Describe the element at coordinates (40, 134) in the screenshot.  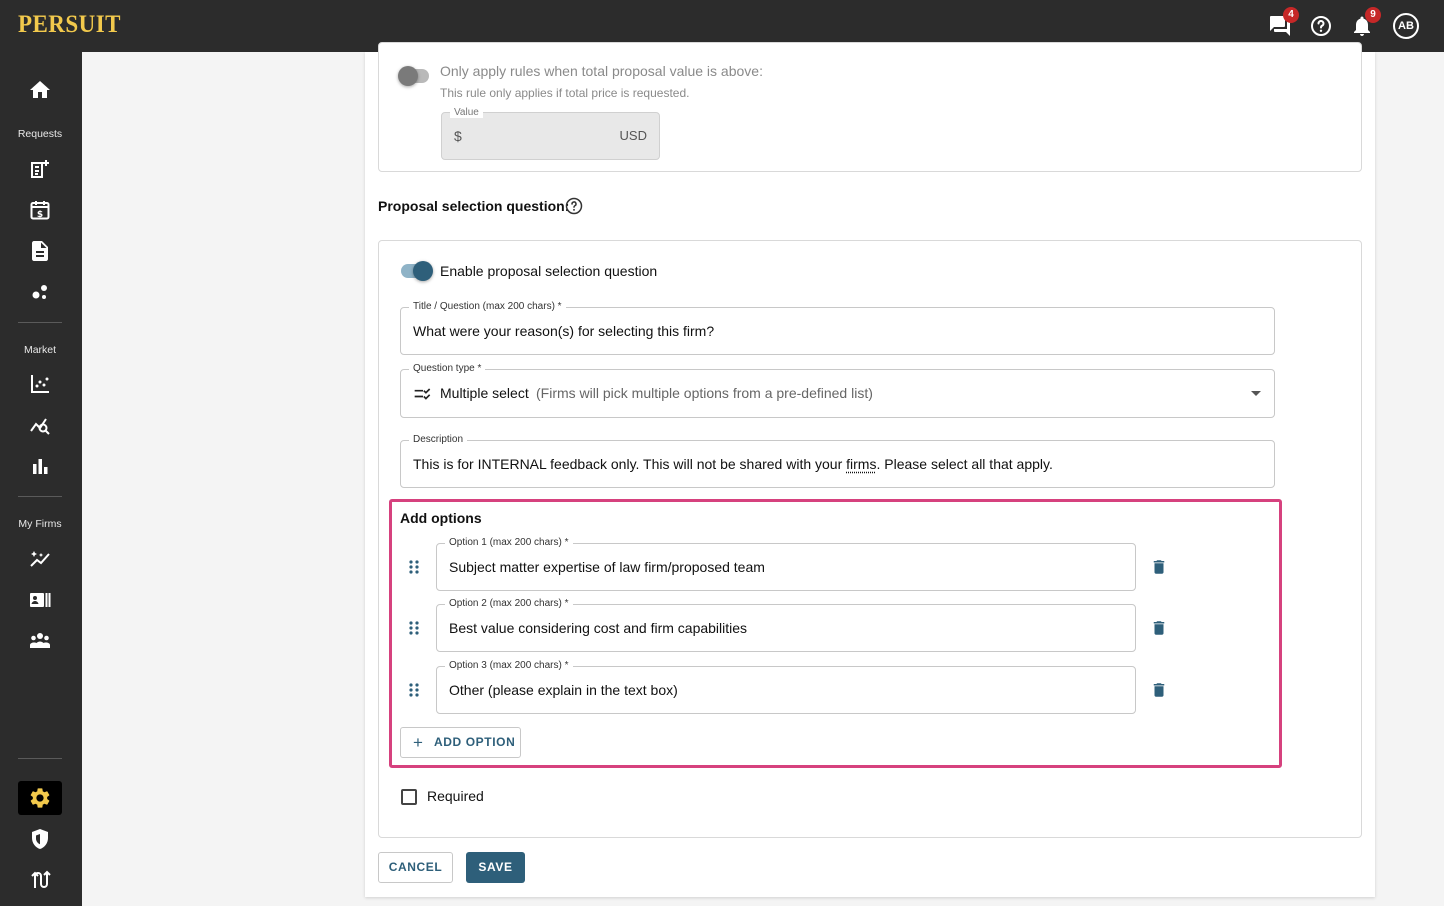
I see `sidebar-section-requests: Requests` at that location.